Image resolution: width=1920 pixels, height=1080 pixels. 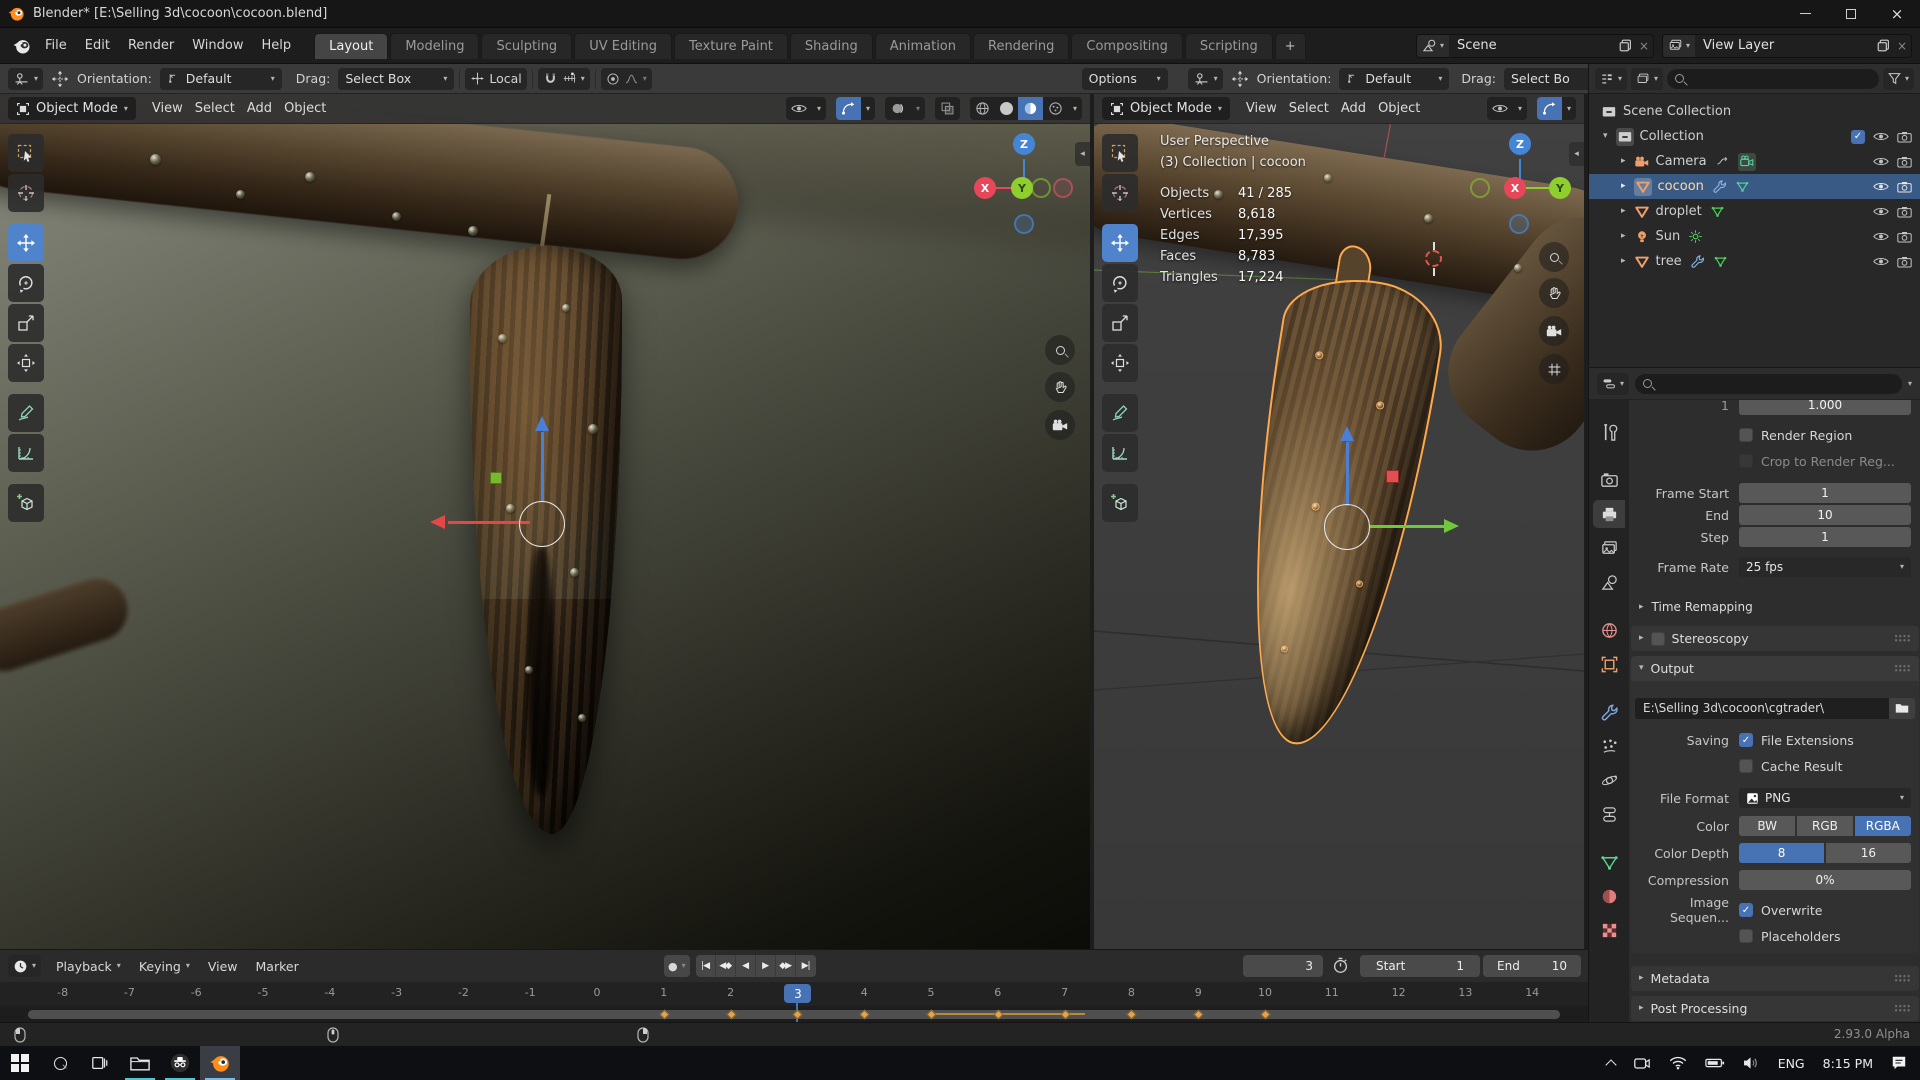 What do you see at coordinates (1702, 607) in the screenshot?
I see `time-remapping-label: Time Remapping` at bounding box center [1702, 607].